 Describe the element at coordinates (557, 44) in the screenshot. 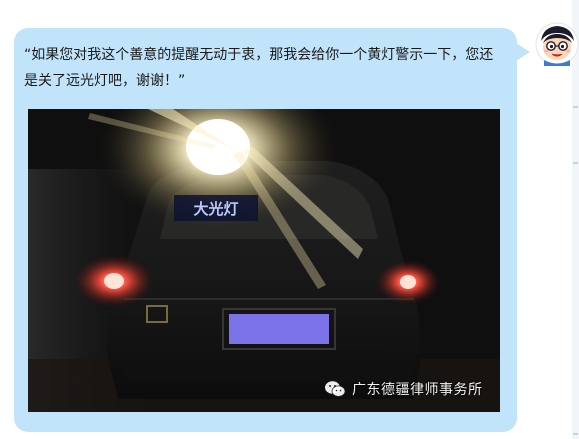

I see `cartoon-avatar-icon` at that location.